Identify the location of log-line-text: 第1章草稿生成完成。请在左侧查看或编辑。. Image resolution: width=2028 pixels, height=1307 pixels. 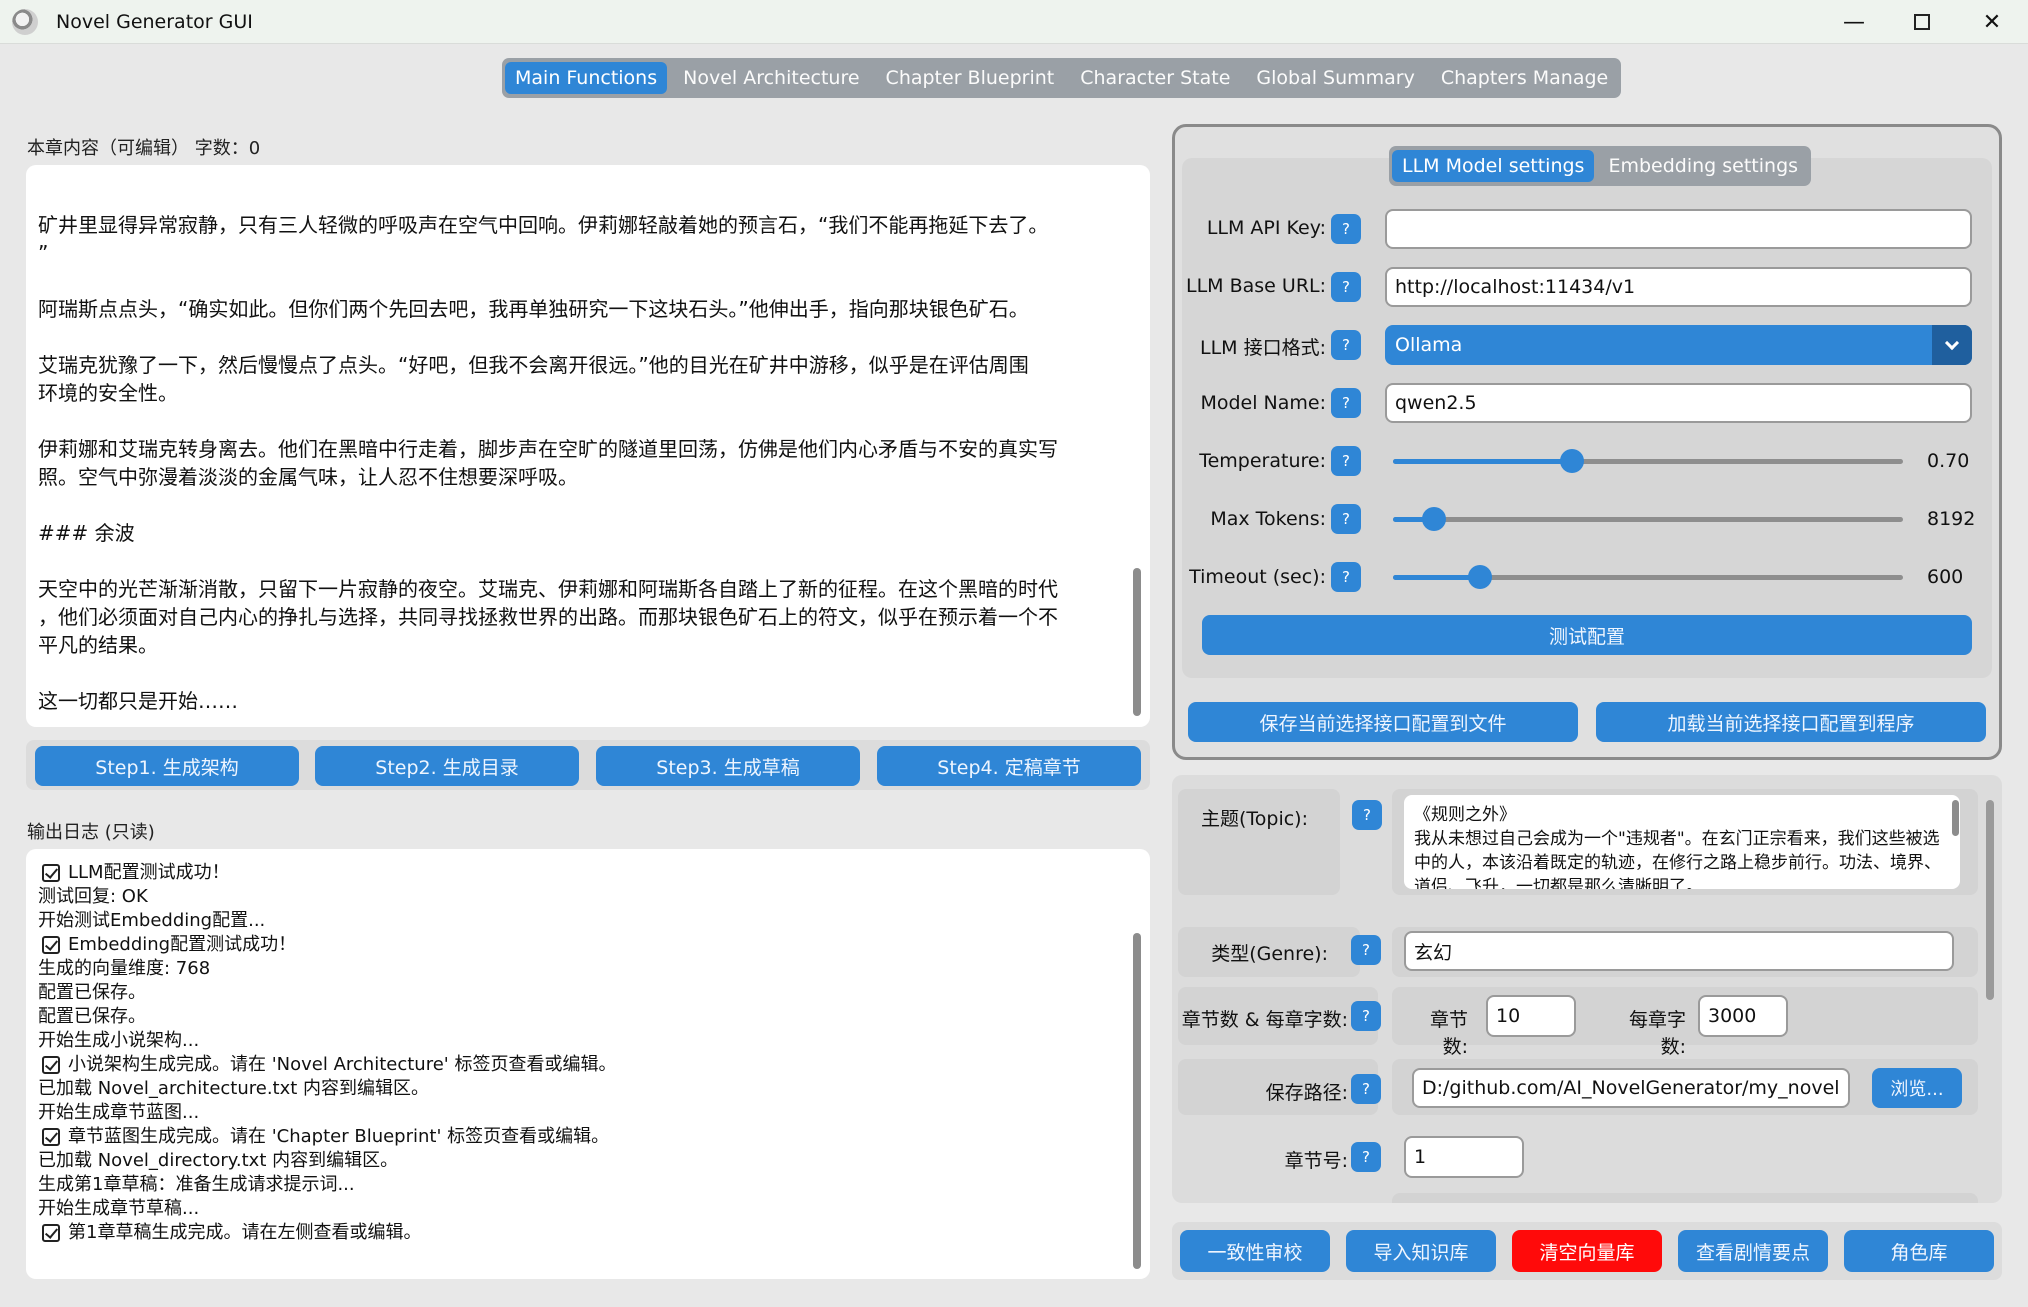
(245, 1232).